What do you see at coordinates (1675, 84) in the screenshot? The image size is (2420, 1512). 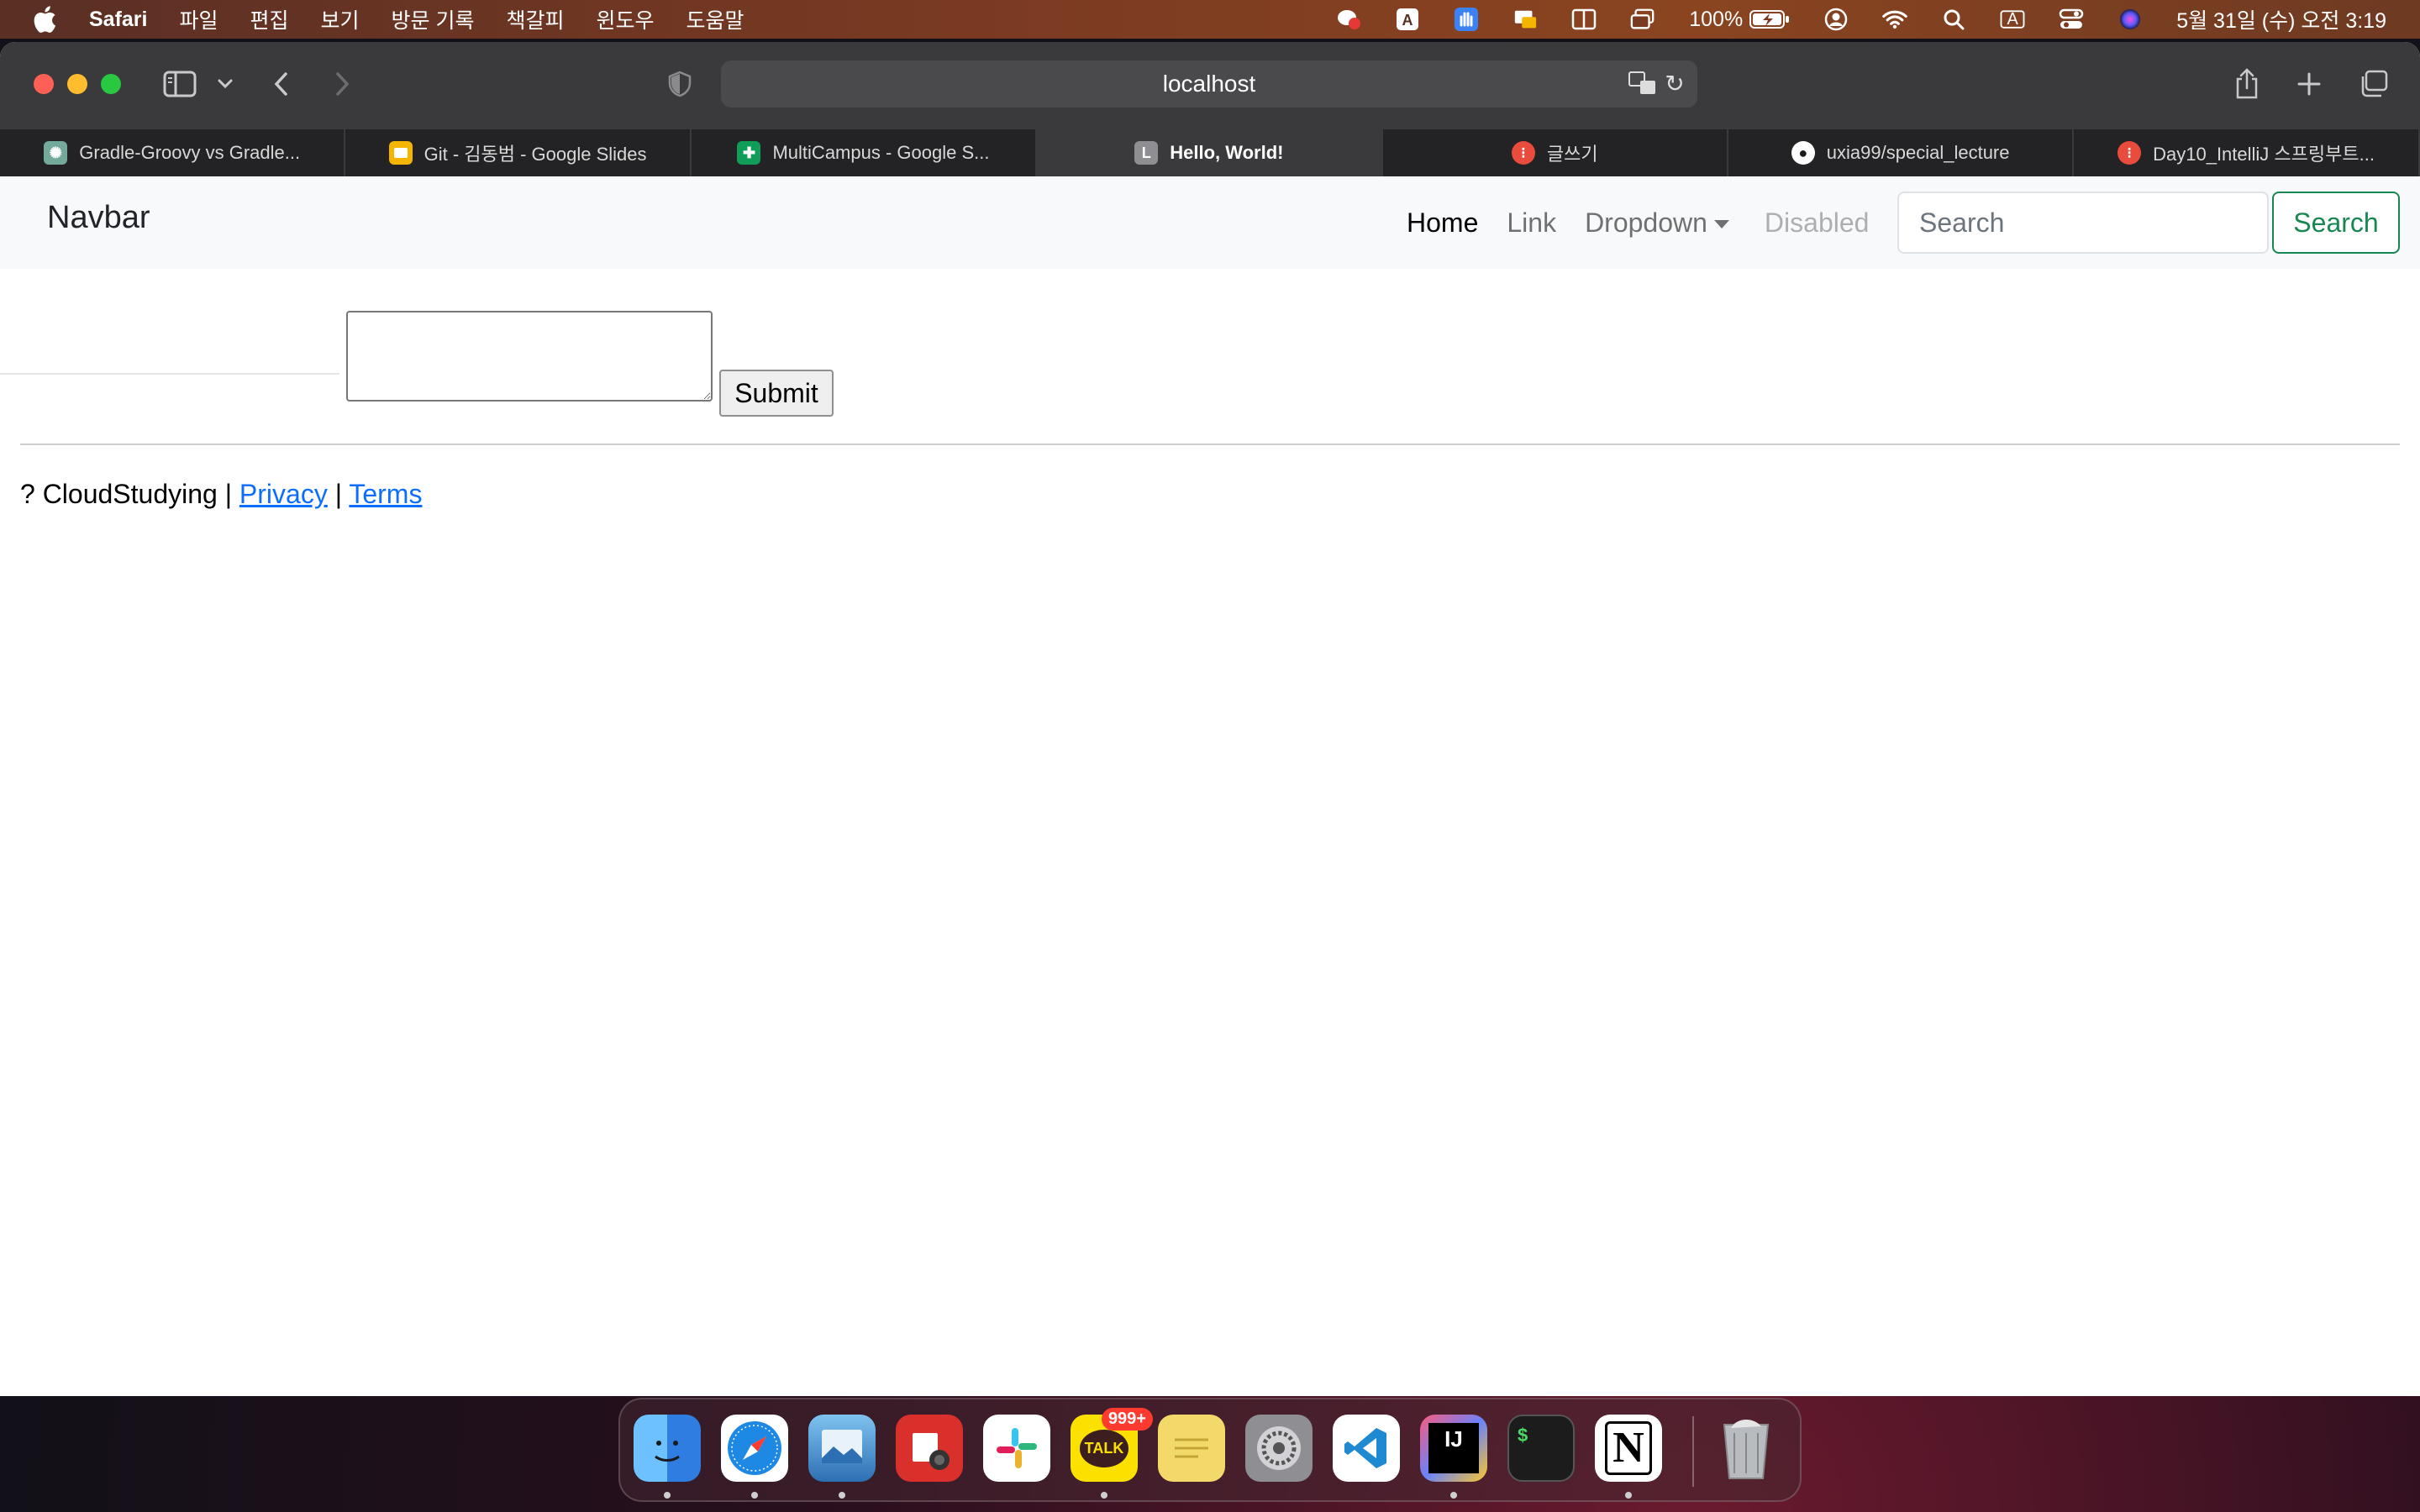 I see `reload-icon: ↻` at bounding box center [1675, 84].